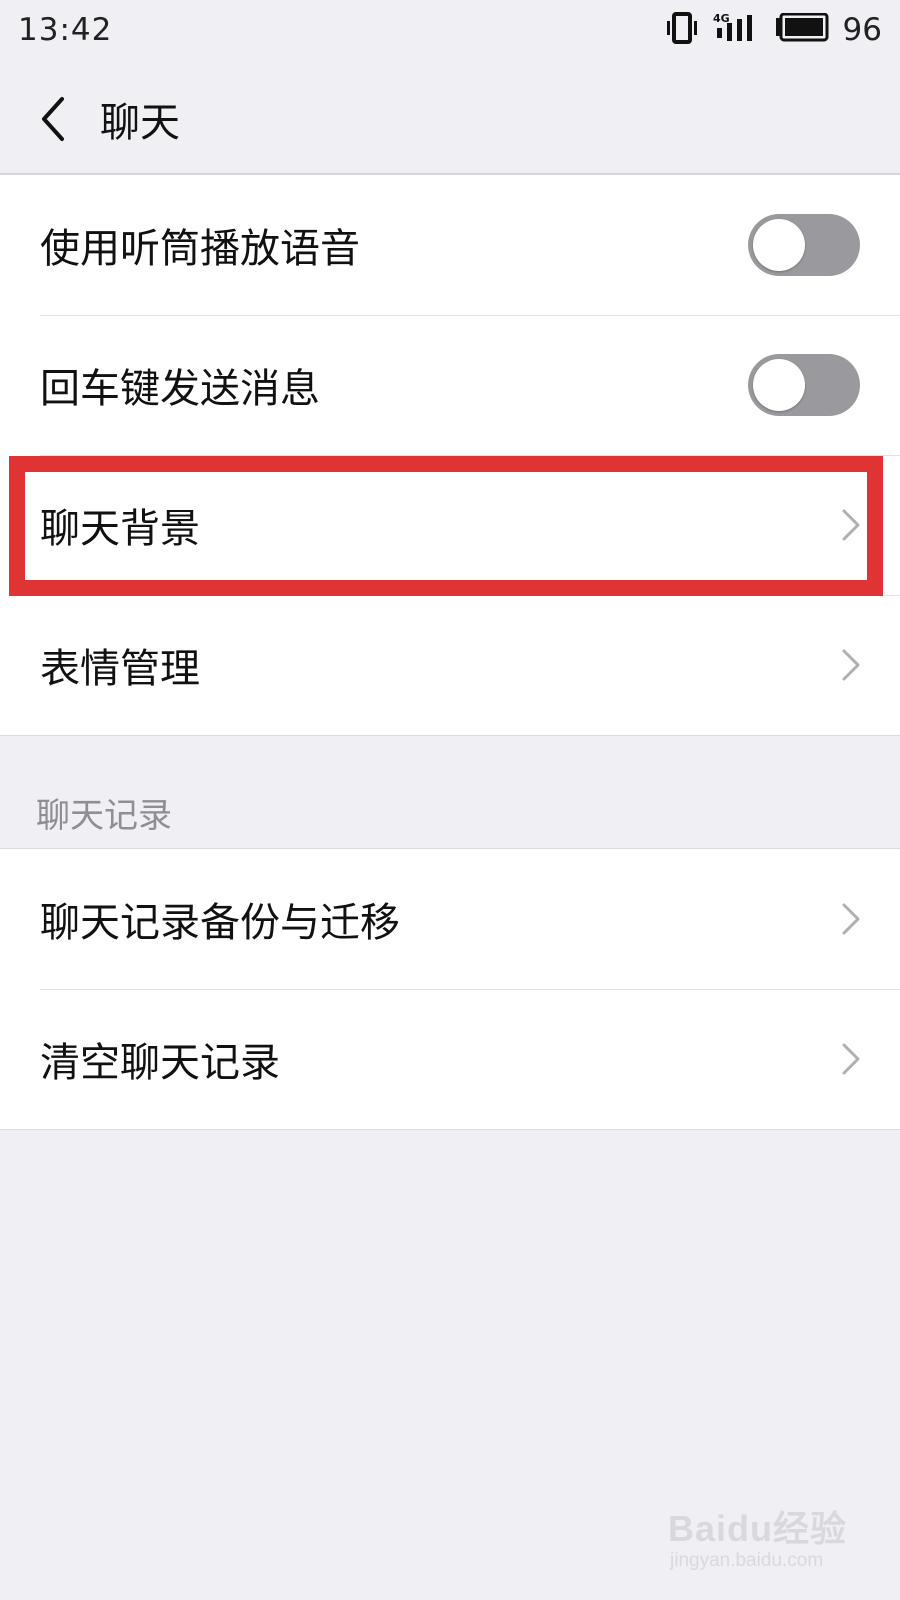  Describe the element at coordinates (450, 525) in the screenshot. I see `setting-row-chat-background: 聊天背景` at that location.